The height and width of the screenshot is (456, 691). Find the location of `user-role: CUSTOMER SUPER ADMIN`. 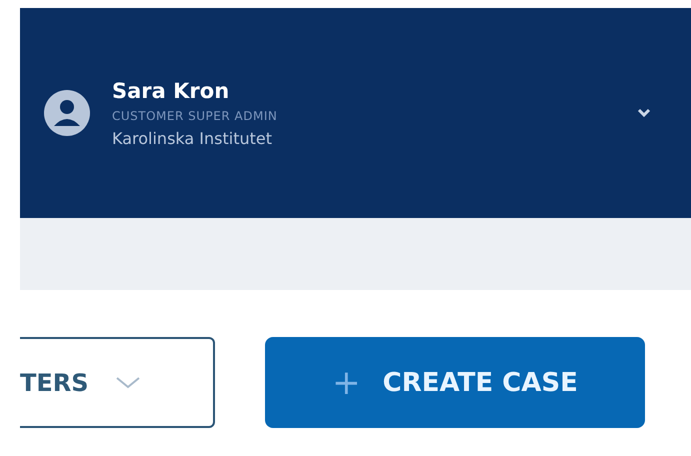

user-role: CUSTOMER SUPER ADMIN is located at coordinates (195, 115).